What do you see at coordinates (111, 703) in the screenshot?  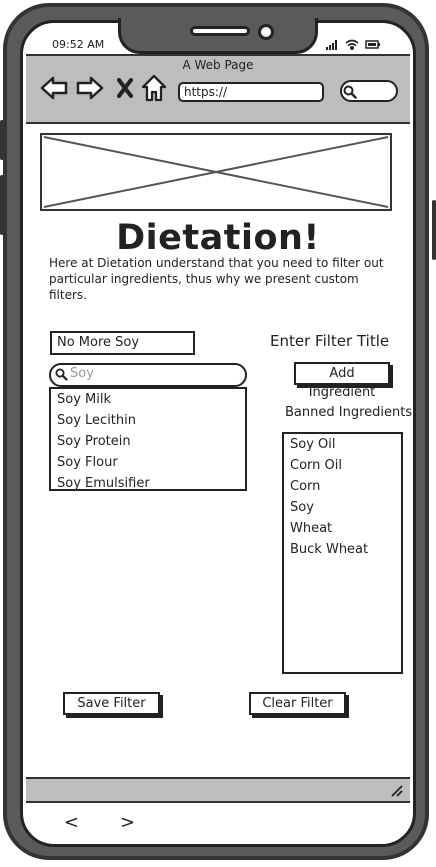 I see `save-filter-button: Save Filter` at bounding box center [111, 703].